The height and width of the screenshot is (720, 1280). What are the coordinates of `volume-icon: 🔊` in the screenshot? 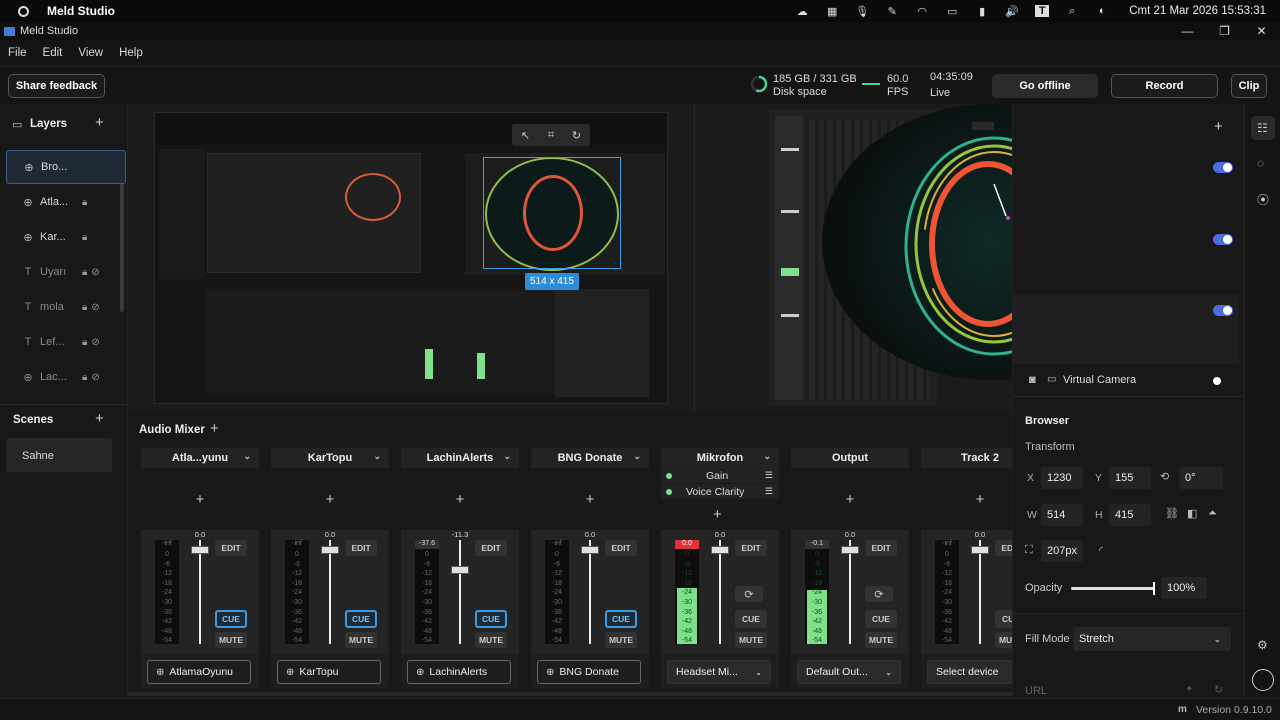 It's located at (1012, 11).